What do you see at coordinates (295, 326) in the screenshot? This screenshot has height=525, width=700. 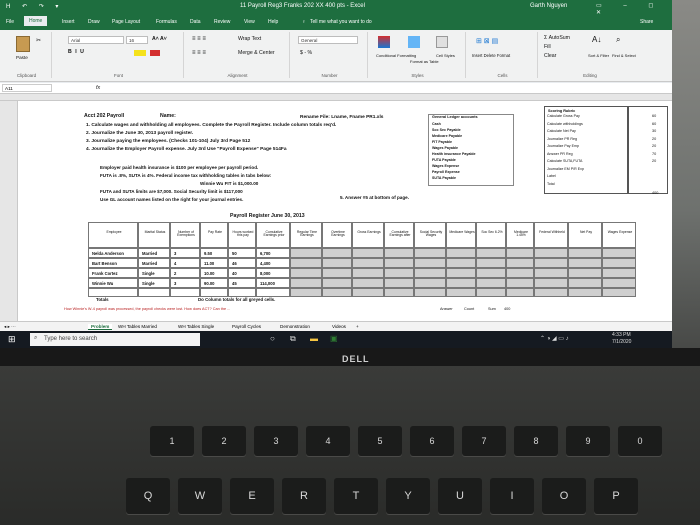 I see `tab-demonstration: Demonstration` at bounding box center [295, 326].